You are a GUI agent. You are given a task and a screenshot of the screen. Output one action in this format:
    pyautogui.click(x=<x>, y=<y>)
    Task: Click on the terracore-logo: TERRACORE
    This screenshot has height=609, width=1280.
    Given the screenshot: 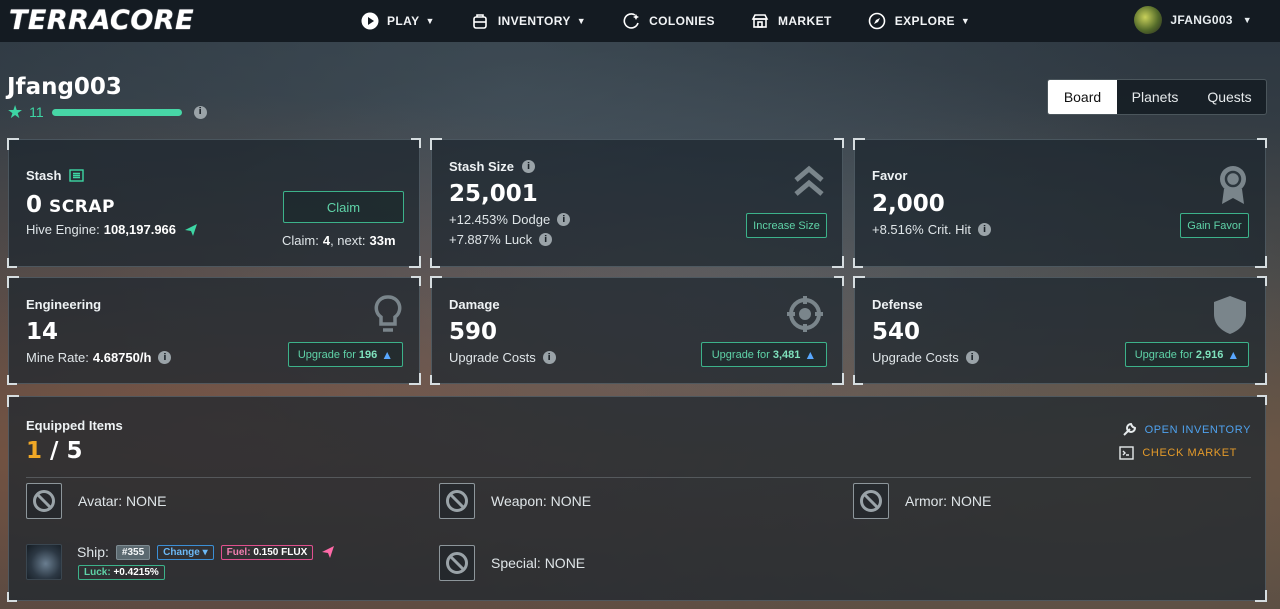 What is the action you would take?
    pyautogui.click(x=101, y=20)
    